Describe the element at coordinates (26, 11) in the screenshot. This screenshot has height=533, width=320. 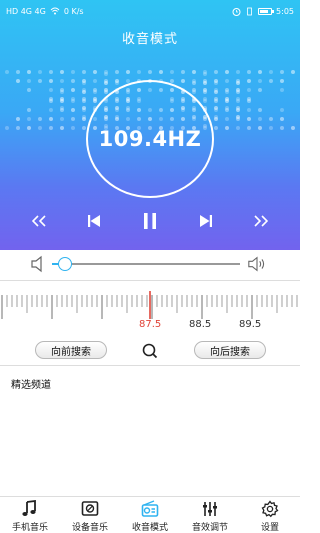
I see `network-status-text: HD 4G 4G` at that location.